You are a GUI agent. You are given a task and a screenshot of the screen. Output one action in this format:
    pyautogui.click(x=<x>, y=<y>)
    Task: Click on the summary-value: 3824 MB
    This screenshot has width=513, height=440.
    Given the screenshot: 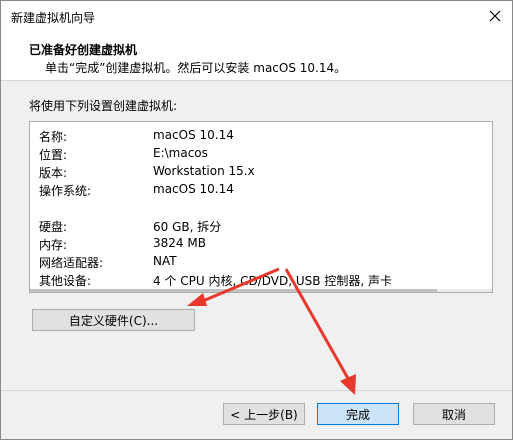 What is the action you would take?
    pyautogui.click(x=179, y=243)
    